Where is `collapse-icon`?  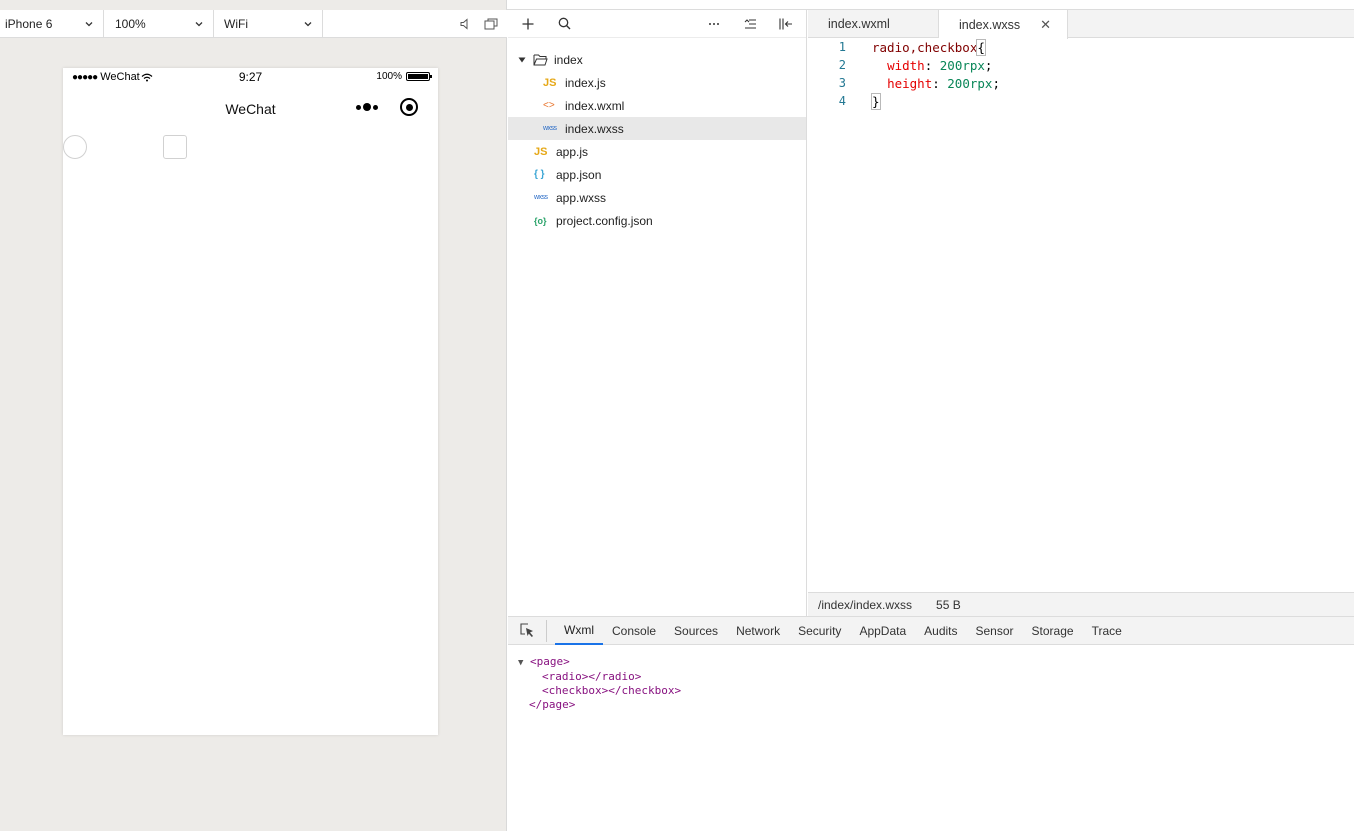
collapse-icon is located at coordinates (750, 24).